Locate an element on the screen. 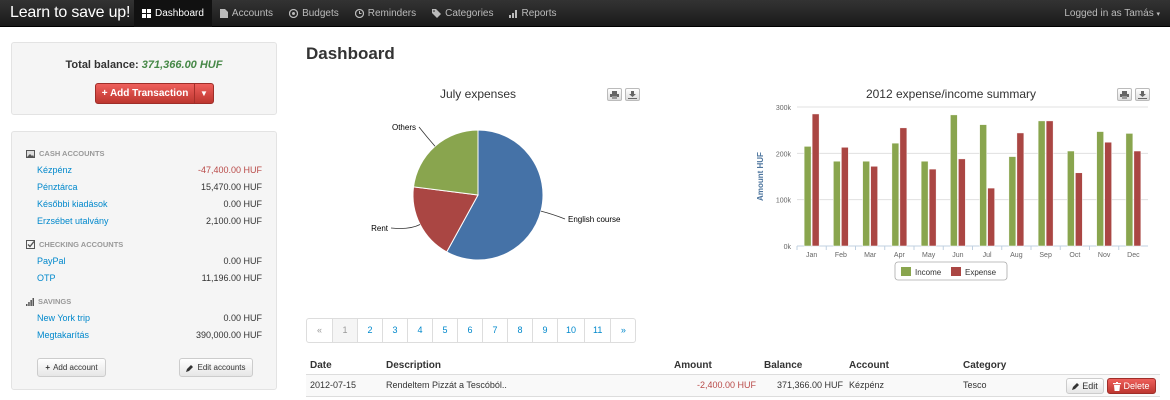 This screenshot has width=1170, height=400. account-name: Pénztárca is located at coordinates (57, 187).